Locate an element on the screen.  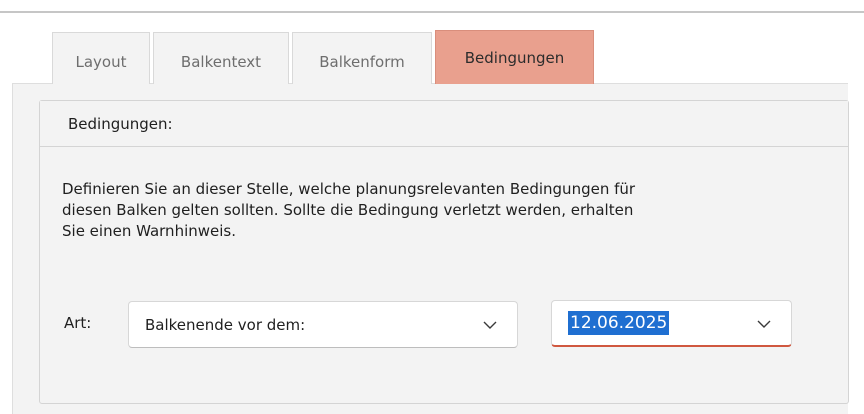
tab-strip: Layout Balkentext Balkenform Bedingungen is located at coordinates (324, 57).